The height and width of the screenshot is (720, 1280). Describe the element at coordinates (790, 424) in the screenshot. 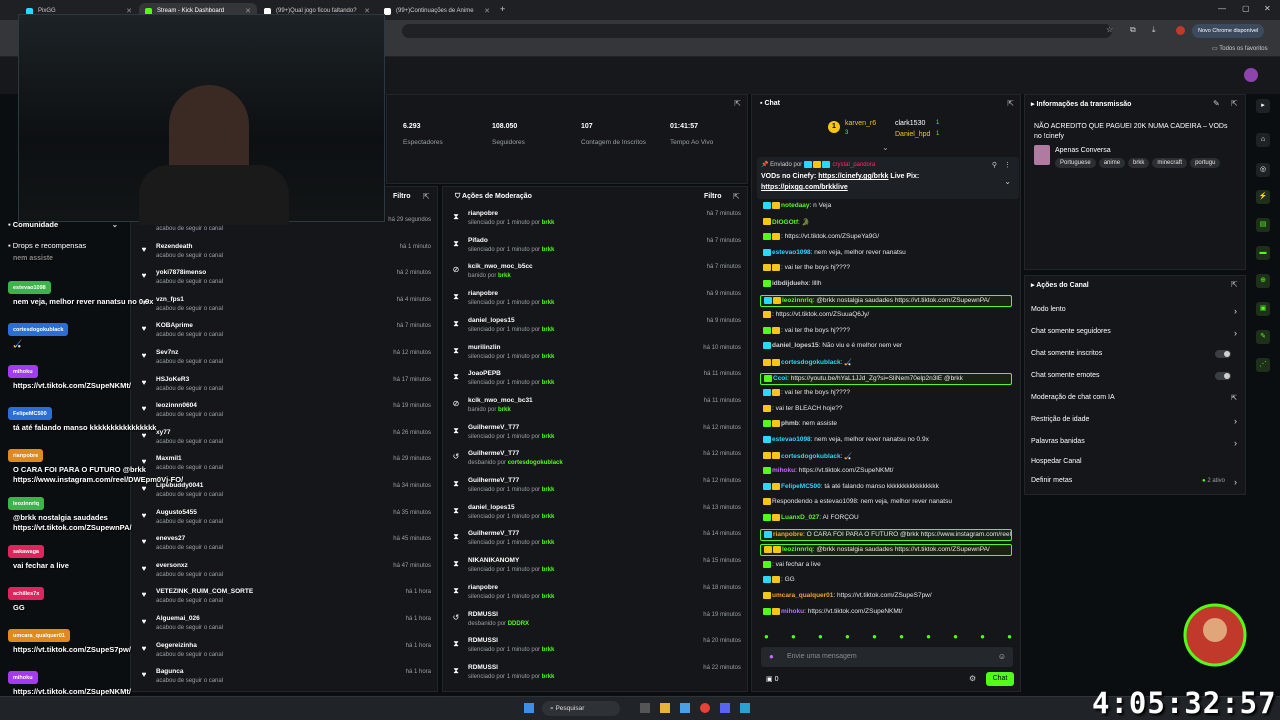

I see `chat-username: phmb` at that location.